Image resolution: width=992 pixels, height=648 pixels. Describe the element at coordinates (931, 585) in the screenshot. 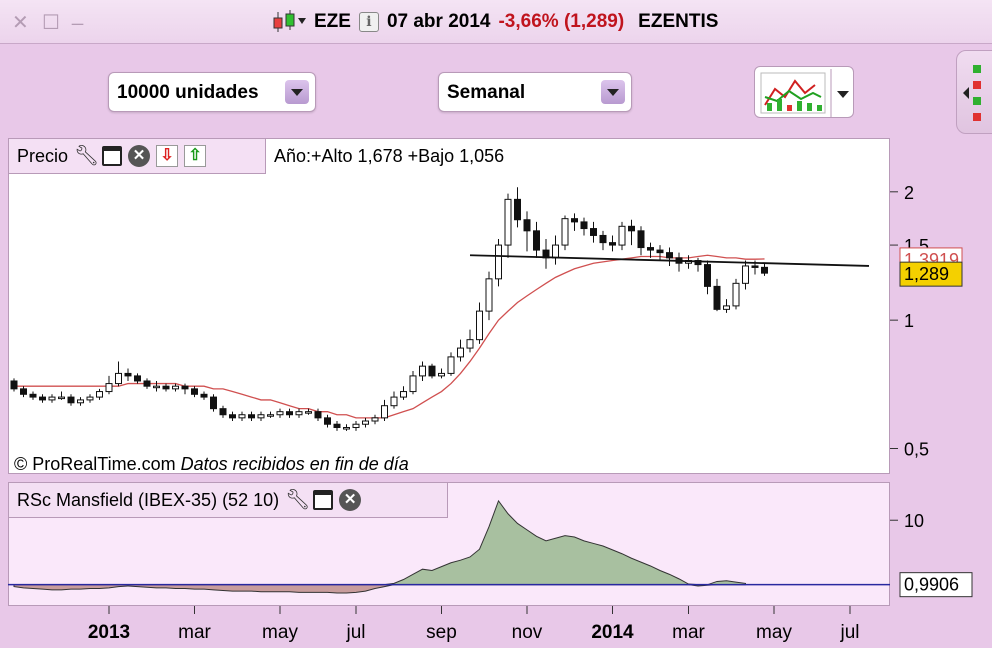

I see `rsc-value-label: 0,9906` at that location.